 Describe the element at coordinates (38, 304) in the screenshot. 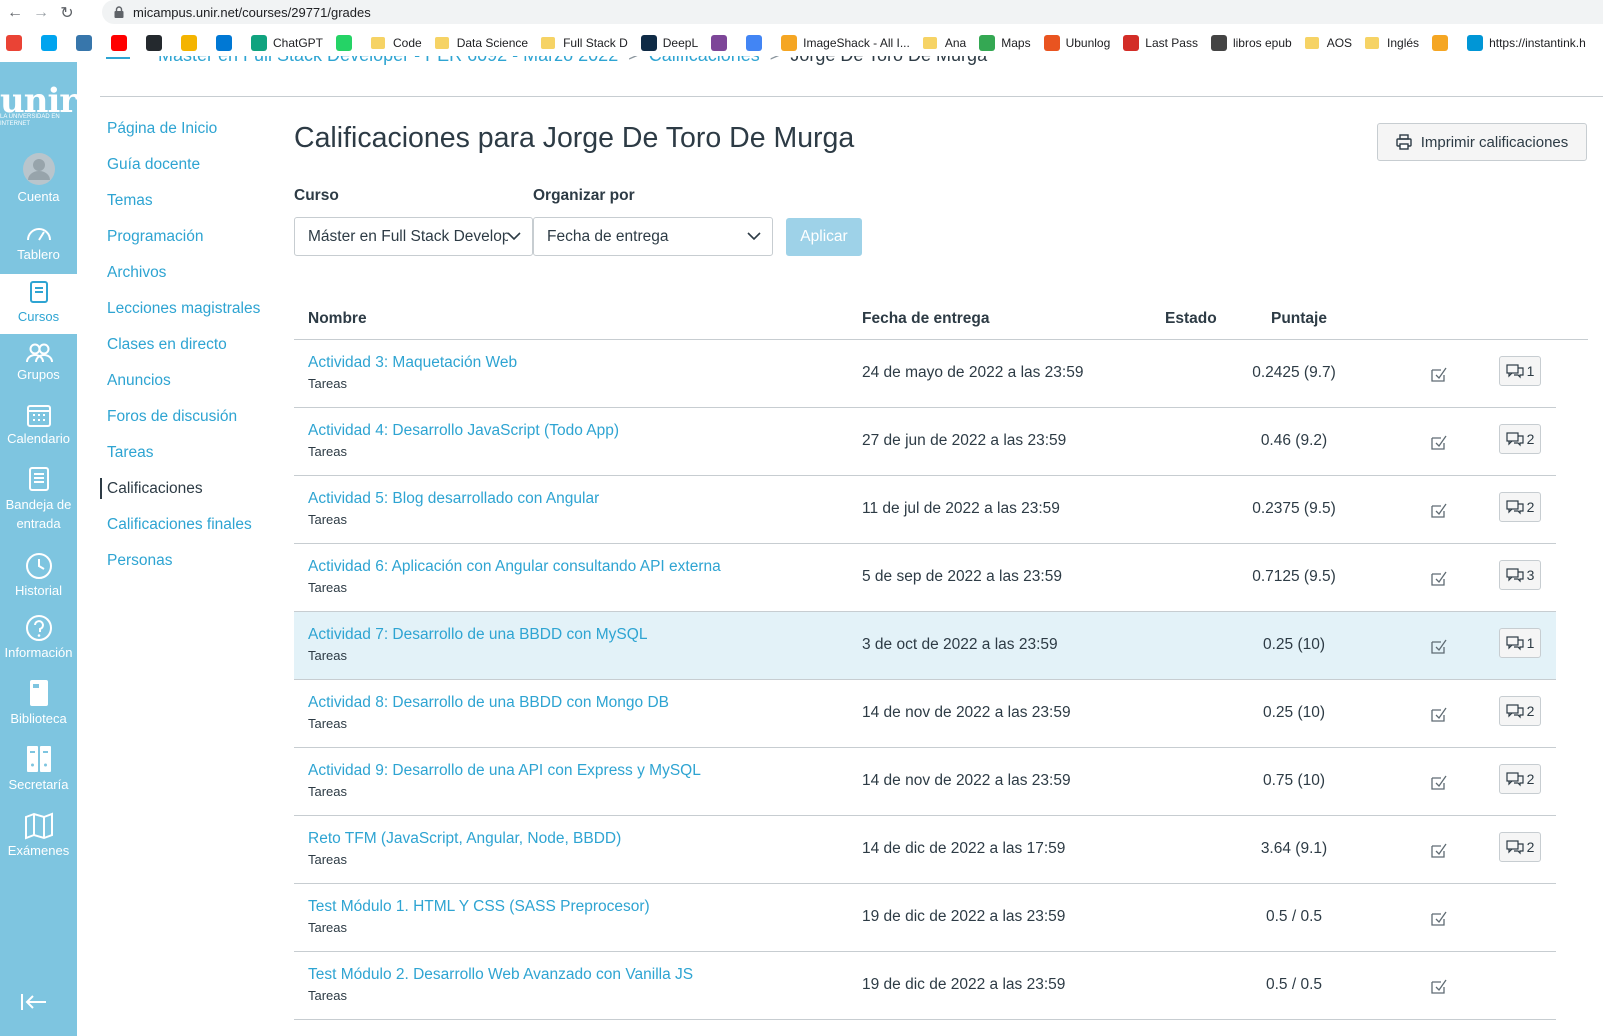

I see `gnav-item-cursos: Cursos` at that location.